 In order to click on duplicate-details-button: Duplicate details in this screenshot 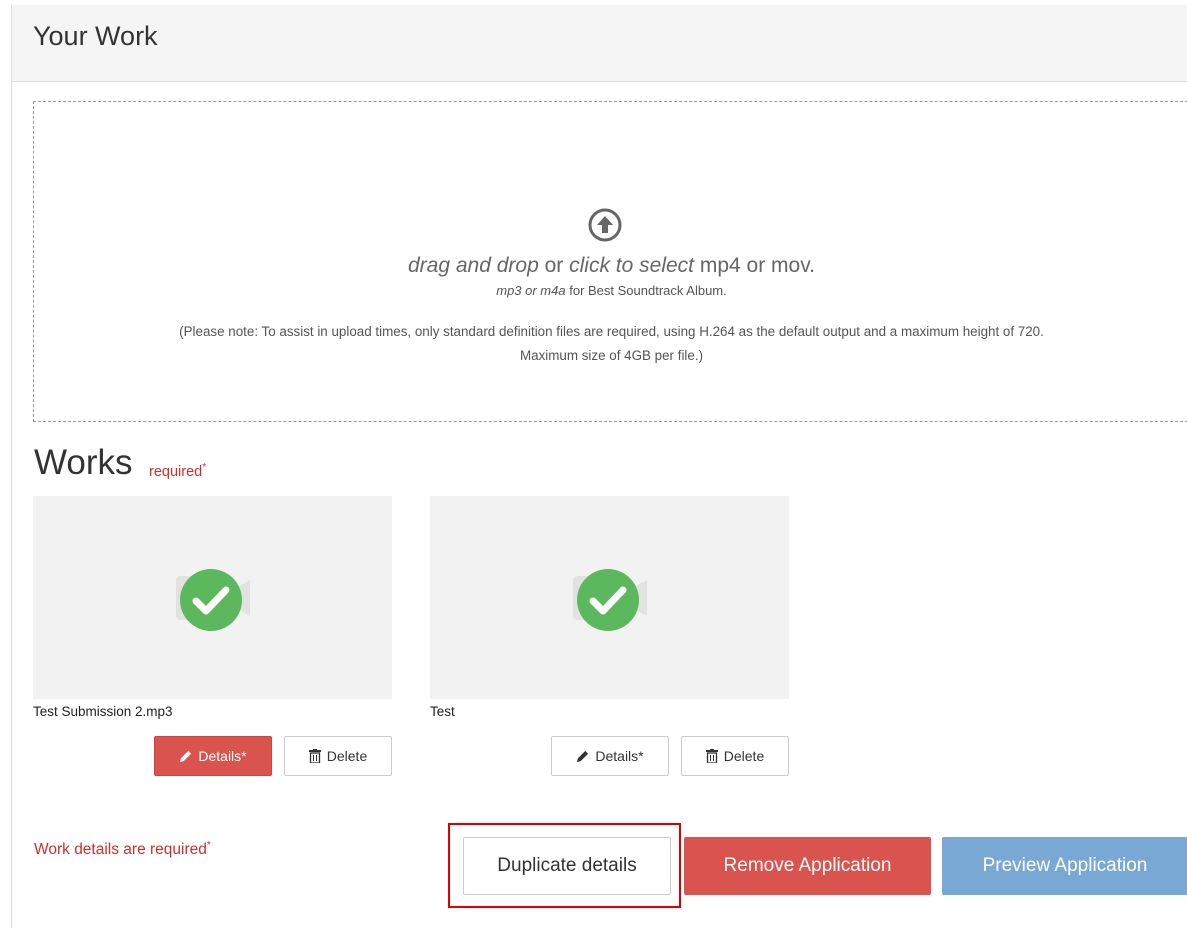, I will do `click(567, 866)`.